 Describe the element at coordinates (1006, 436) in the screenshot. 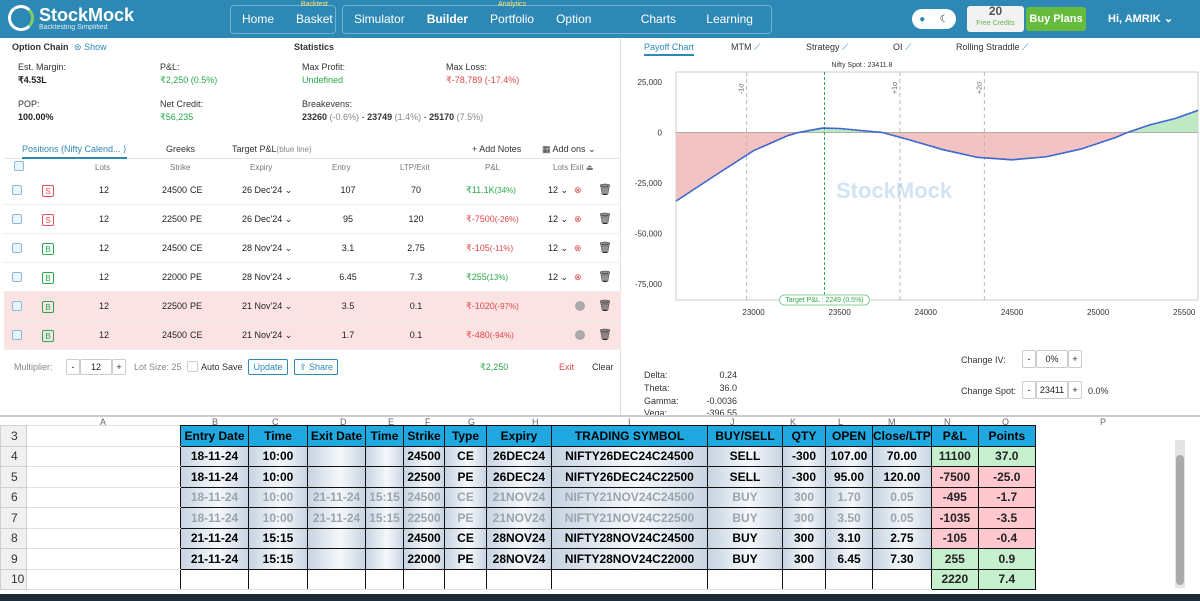

I see `header-points: Points` at that location.